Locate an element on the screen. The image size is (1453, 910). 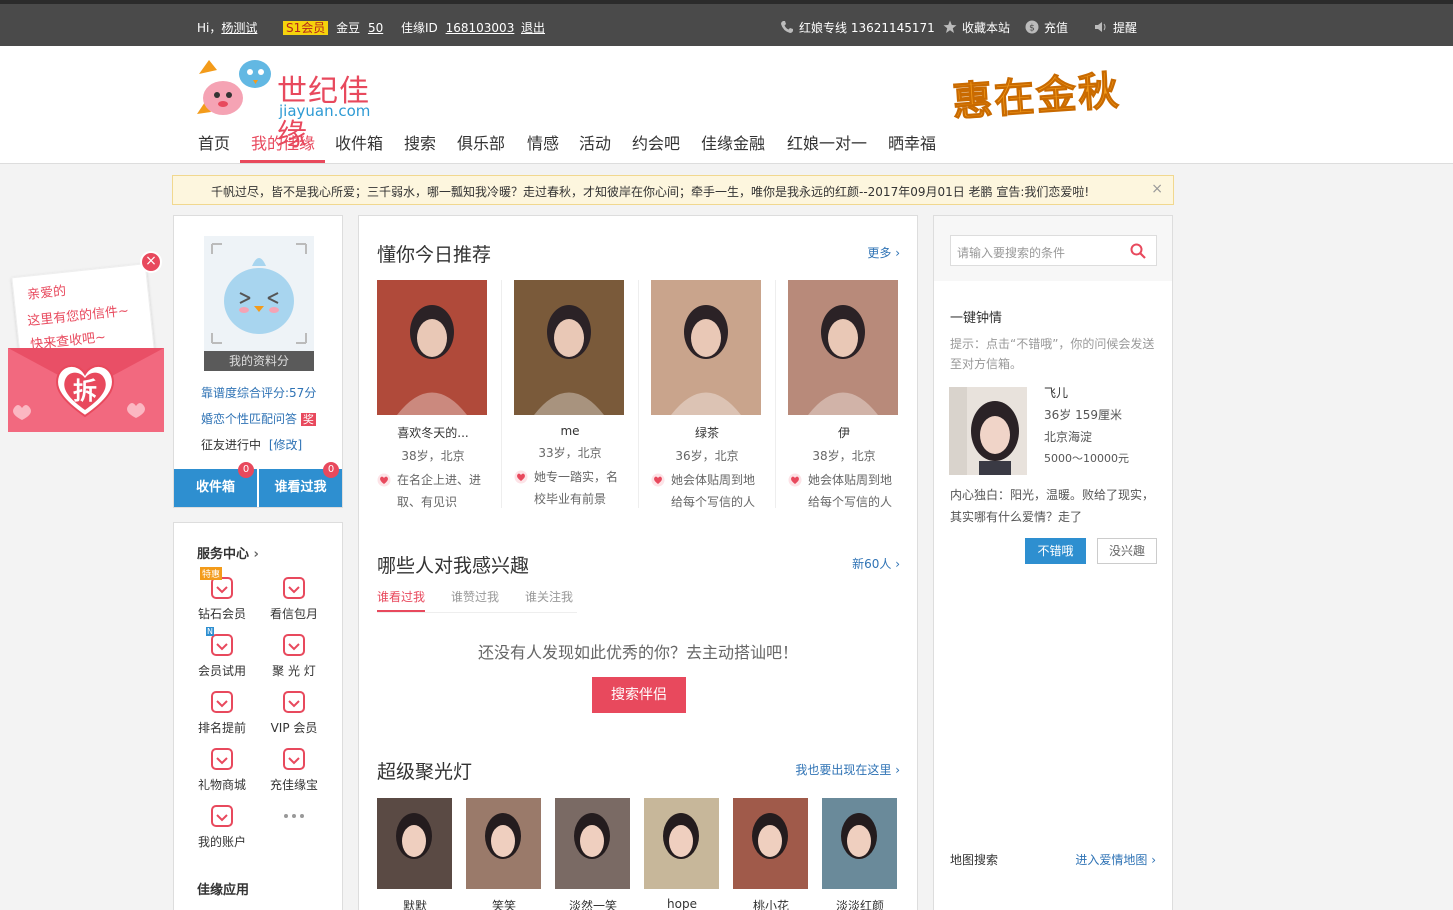
search-partner-button: 搜索伴侣 is located at coordinates (639, 695).